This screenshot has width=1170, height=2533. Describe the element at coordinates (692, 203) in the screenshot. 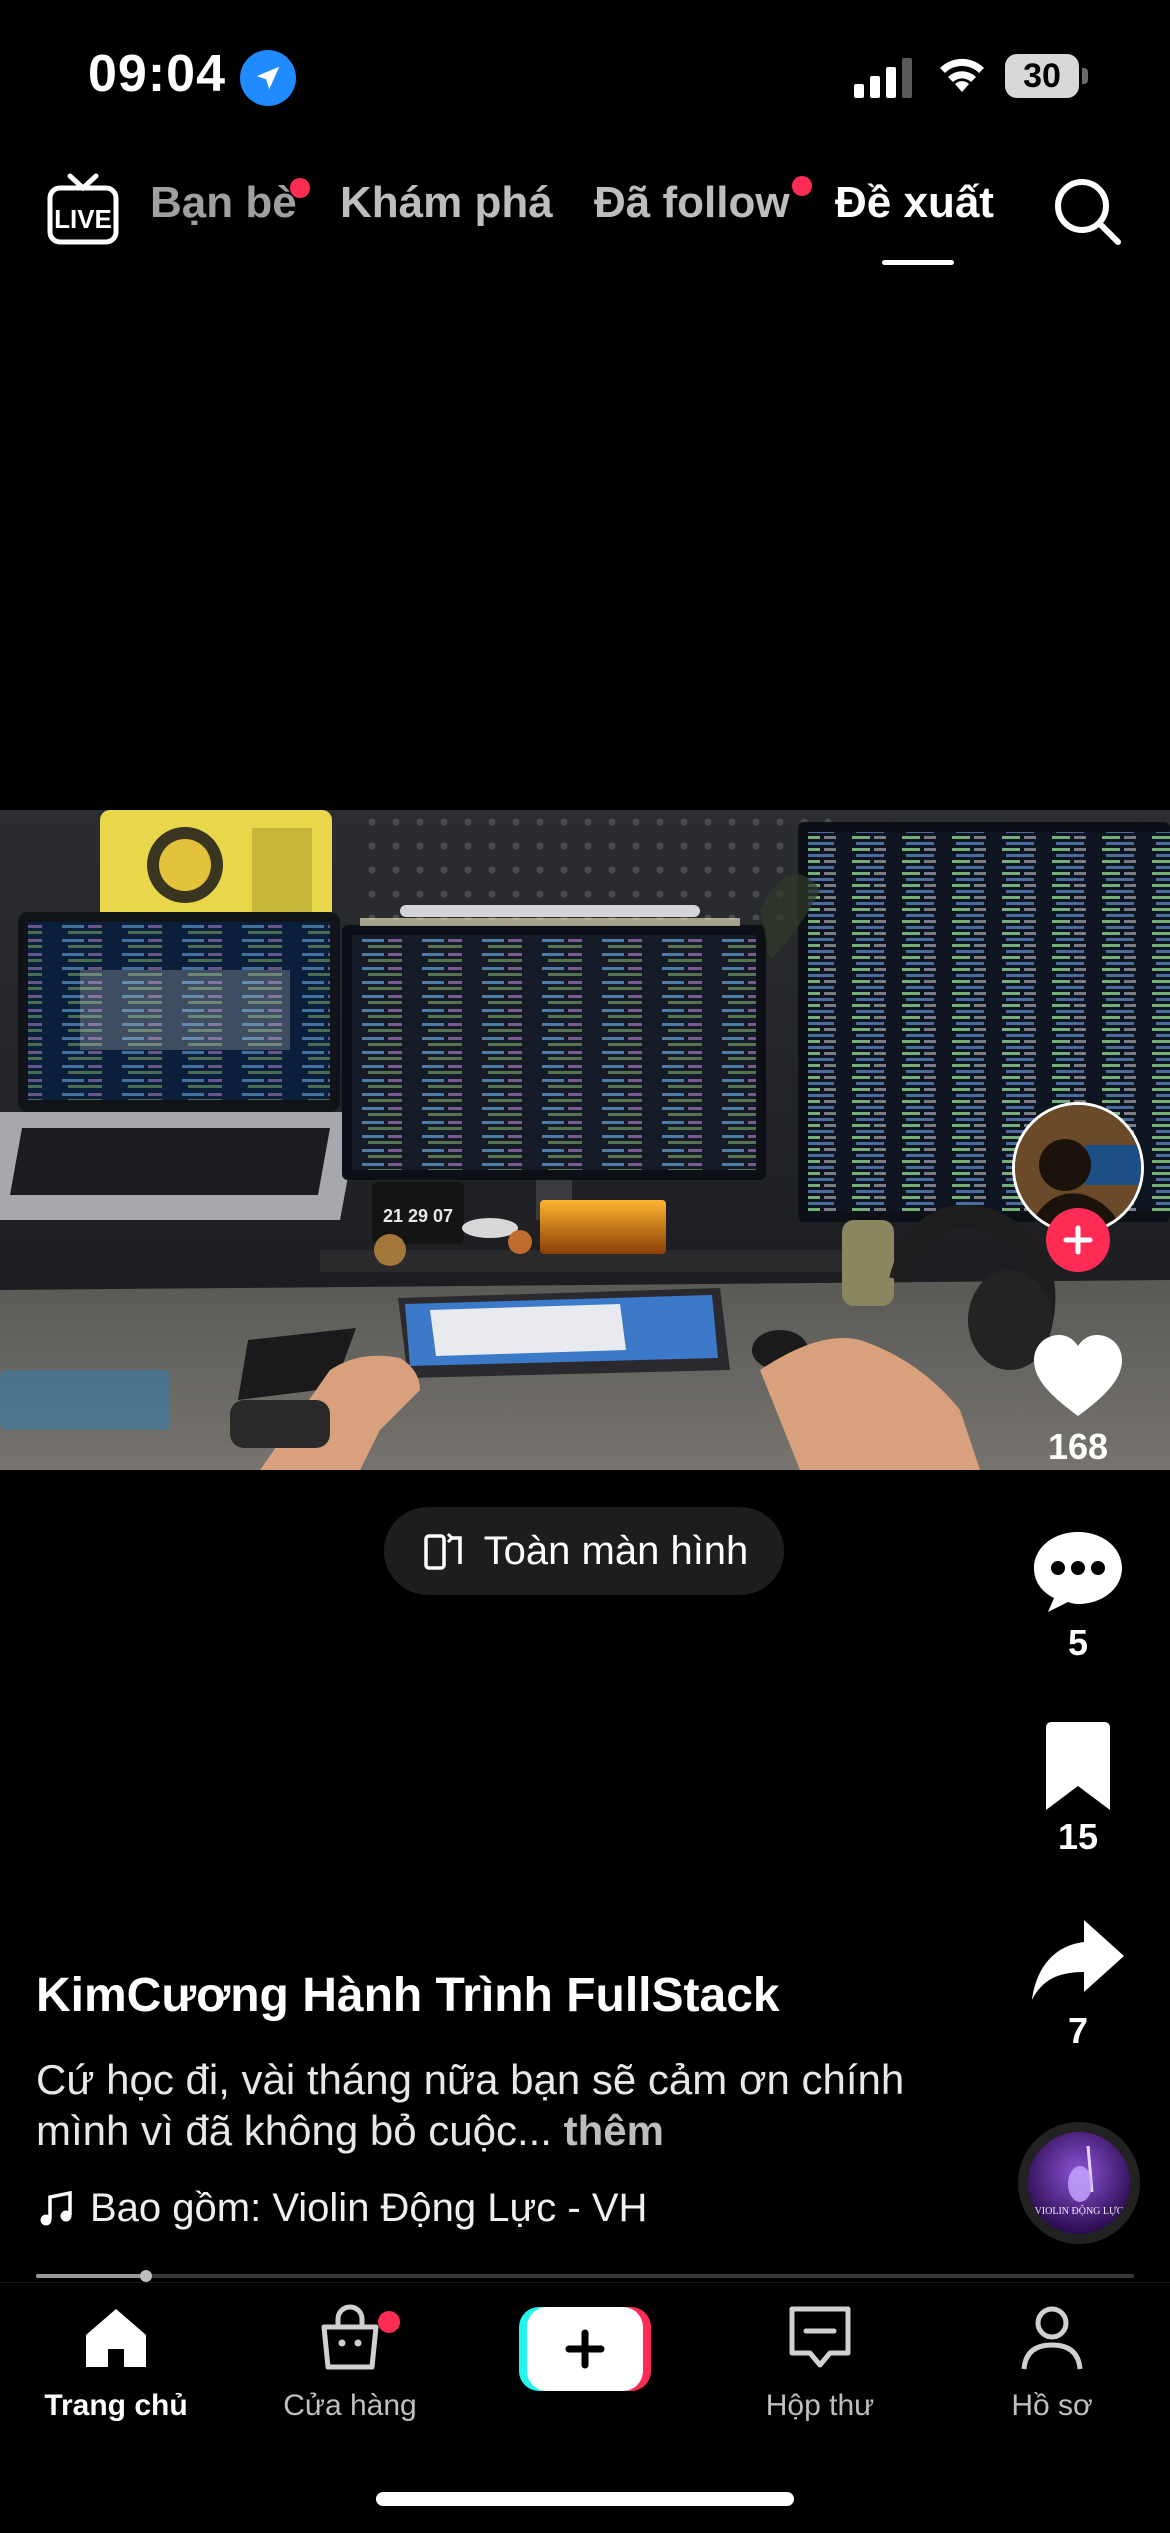

I see `tab-following: Đã follow` at that location.